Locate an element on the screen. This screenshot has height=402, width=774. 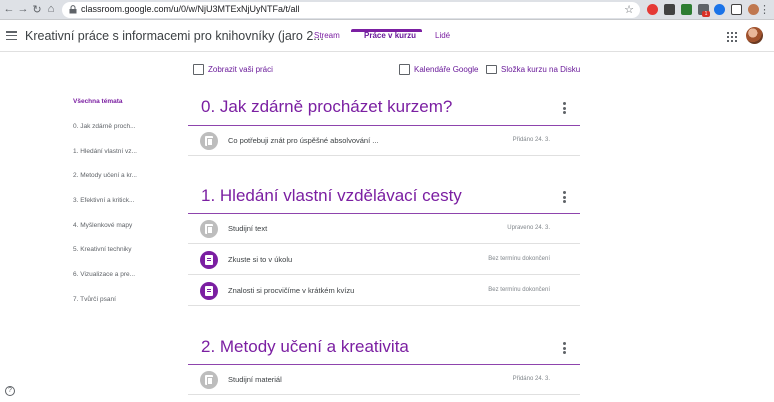
topic-all: Všechna témata is located at coordinates (98, 101).